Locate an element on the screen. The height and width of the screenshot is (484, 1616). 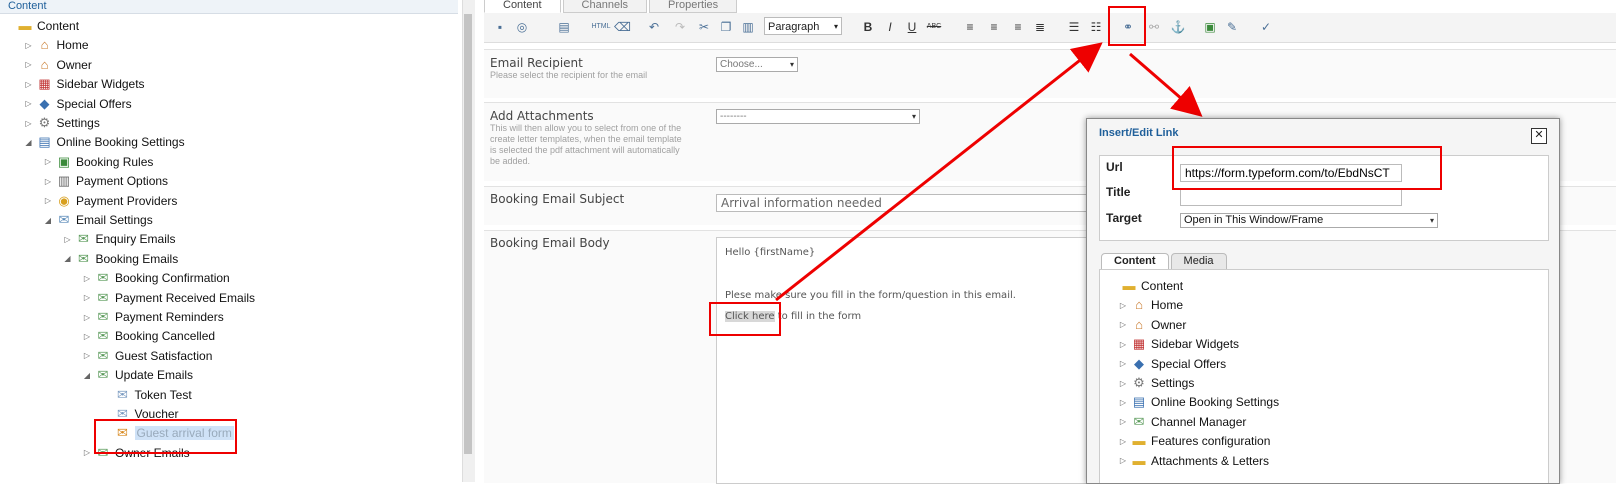
arrow-to-dialog is located at coordinates (1166, 84).